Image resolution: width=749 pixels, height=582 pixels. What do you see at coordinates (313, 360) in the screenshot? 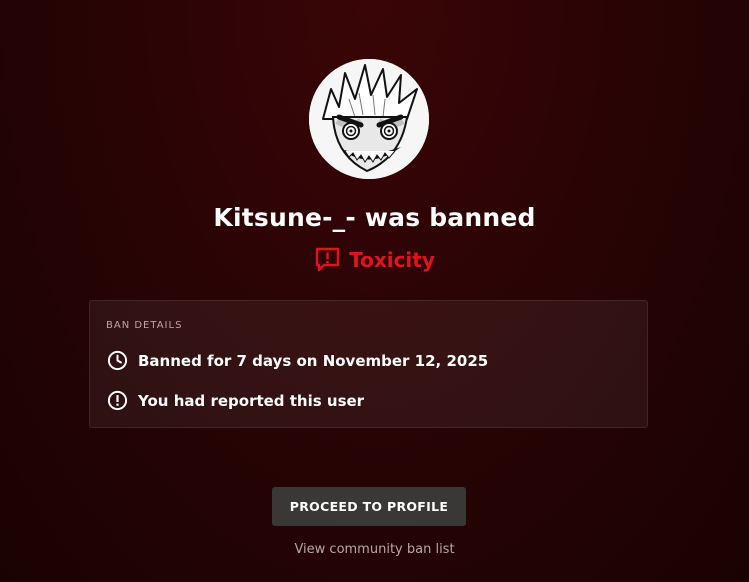
I see `ban-duration-text: Banned for 7 days on November 12, 2025` at bounding box center [313, 360].